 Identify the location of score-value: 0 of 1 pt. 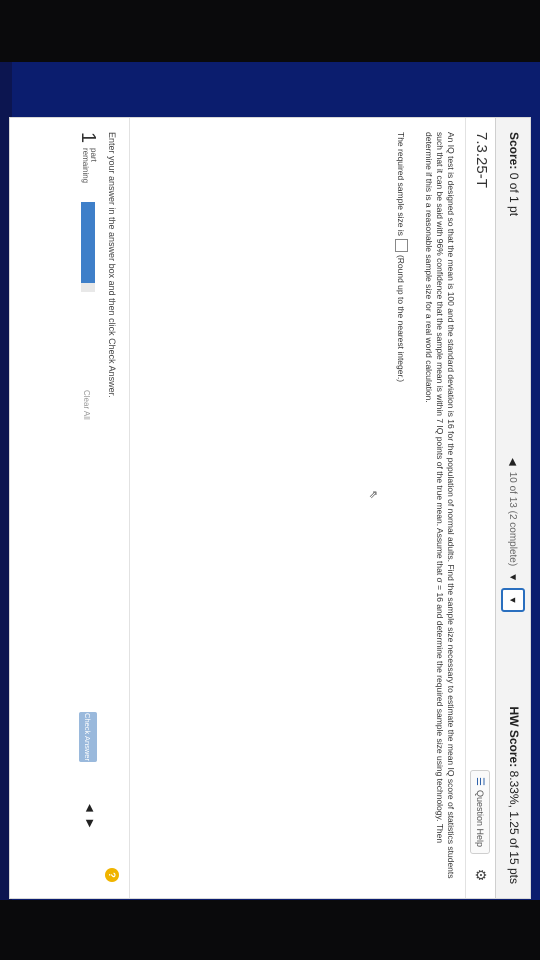
(514, 194).